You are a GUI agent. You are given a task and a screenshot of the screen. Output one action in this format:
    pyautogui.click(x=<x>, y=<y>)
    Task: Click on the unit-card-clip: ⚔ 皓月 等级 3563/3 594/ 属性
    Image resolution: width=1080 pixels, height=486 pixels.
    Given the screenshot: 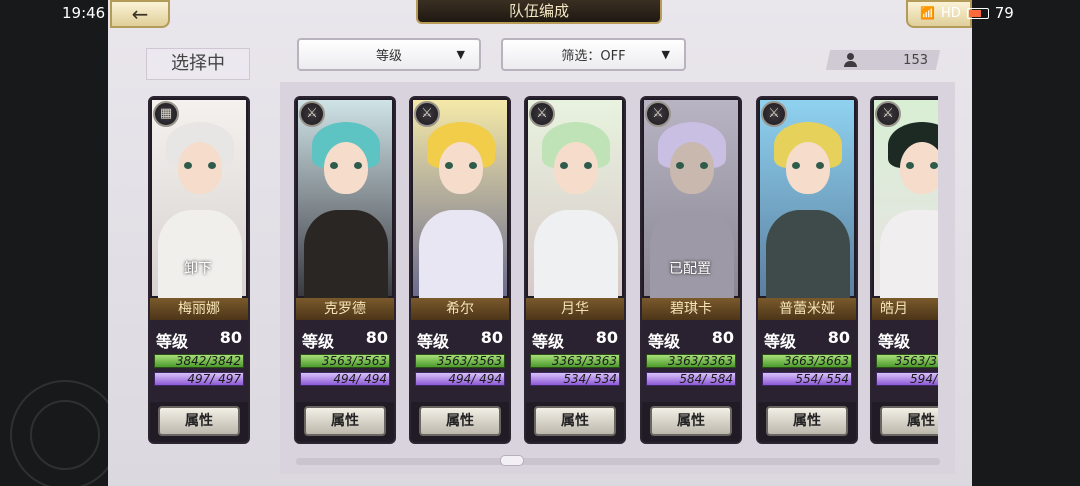 What is the action you would take?
    pyautogui.click(x=904, y=270)
    